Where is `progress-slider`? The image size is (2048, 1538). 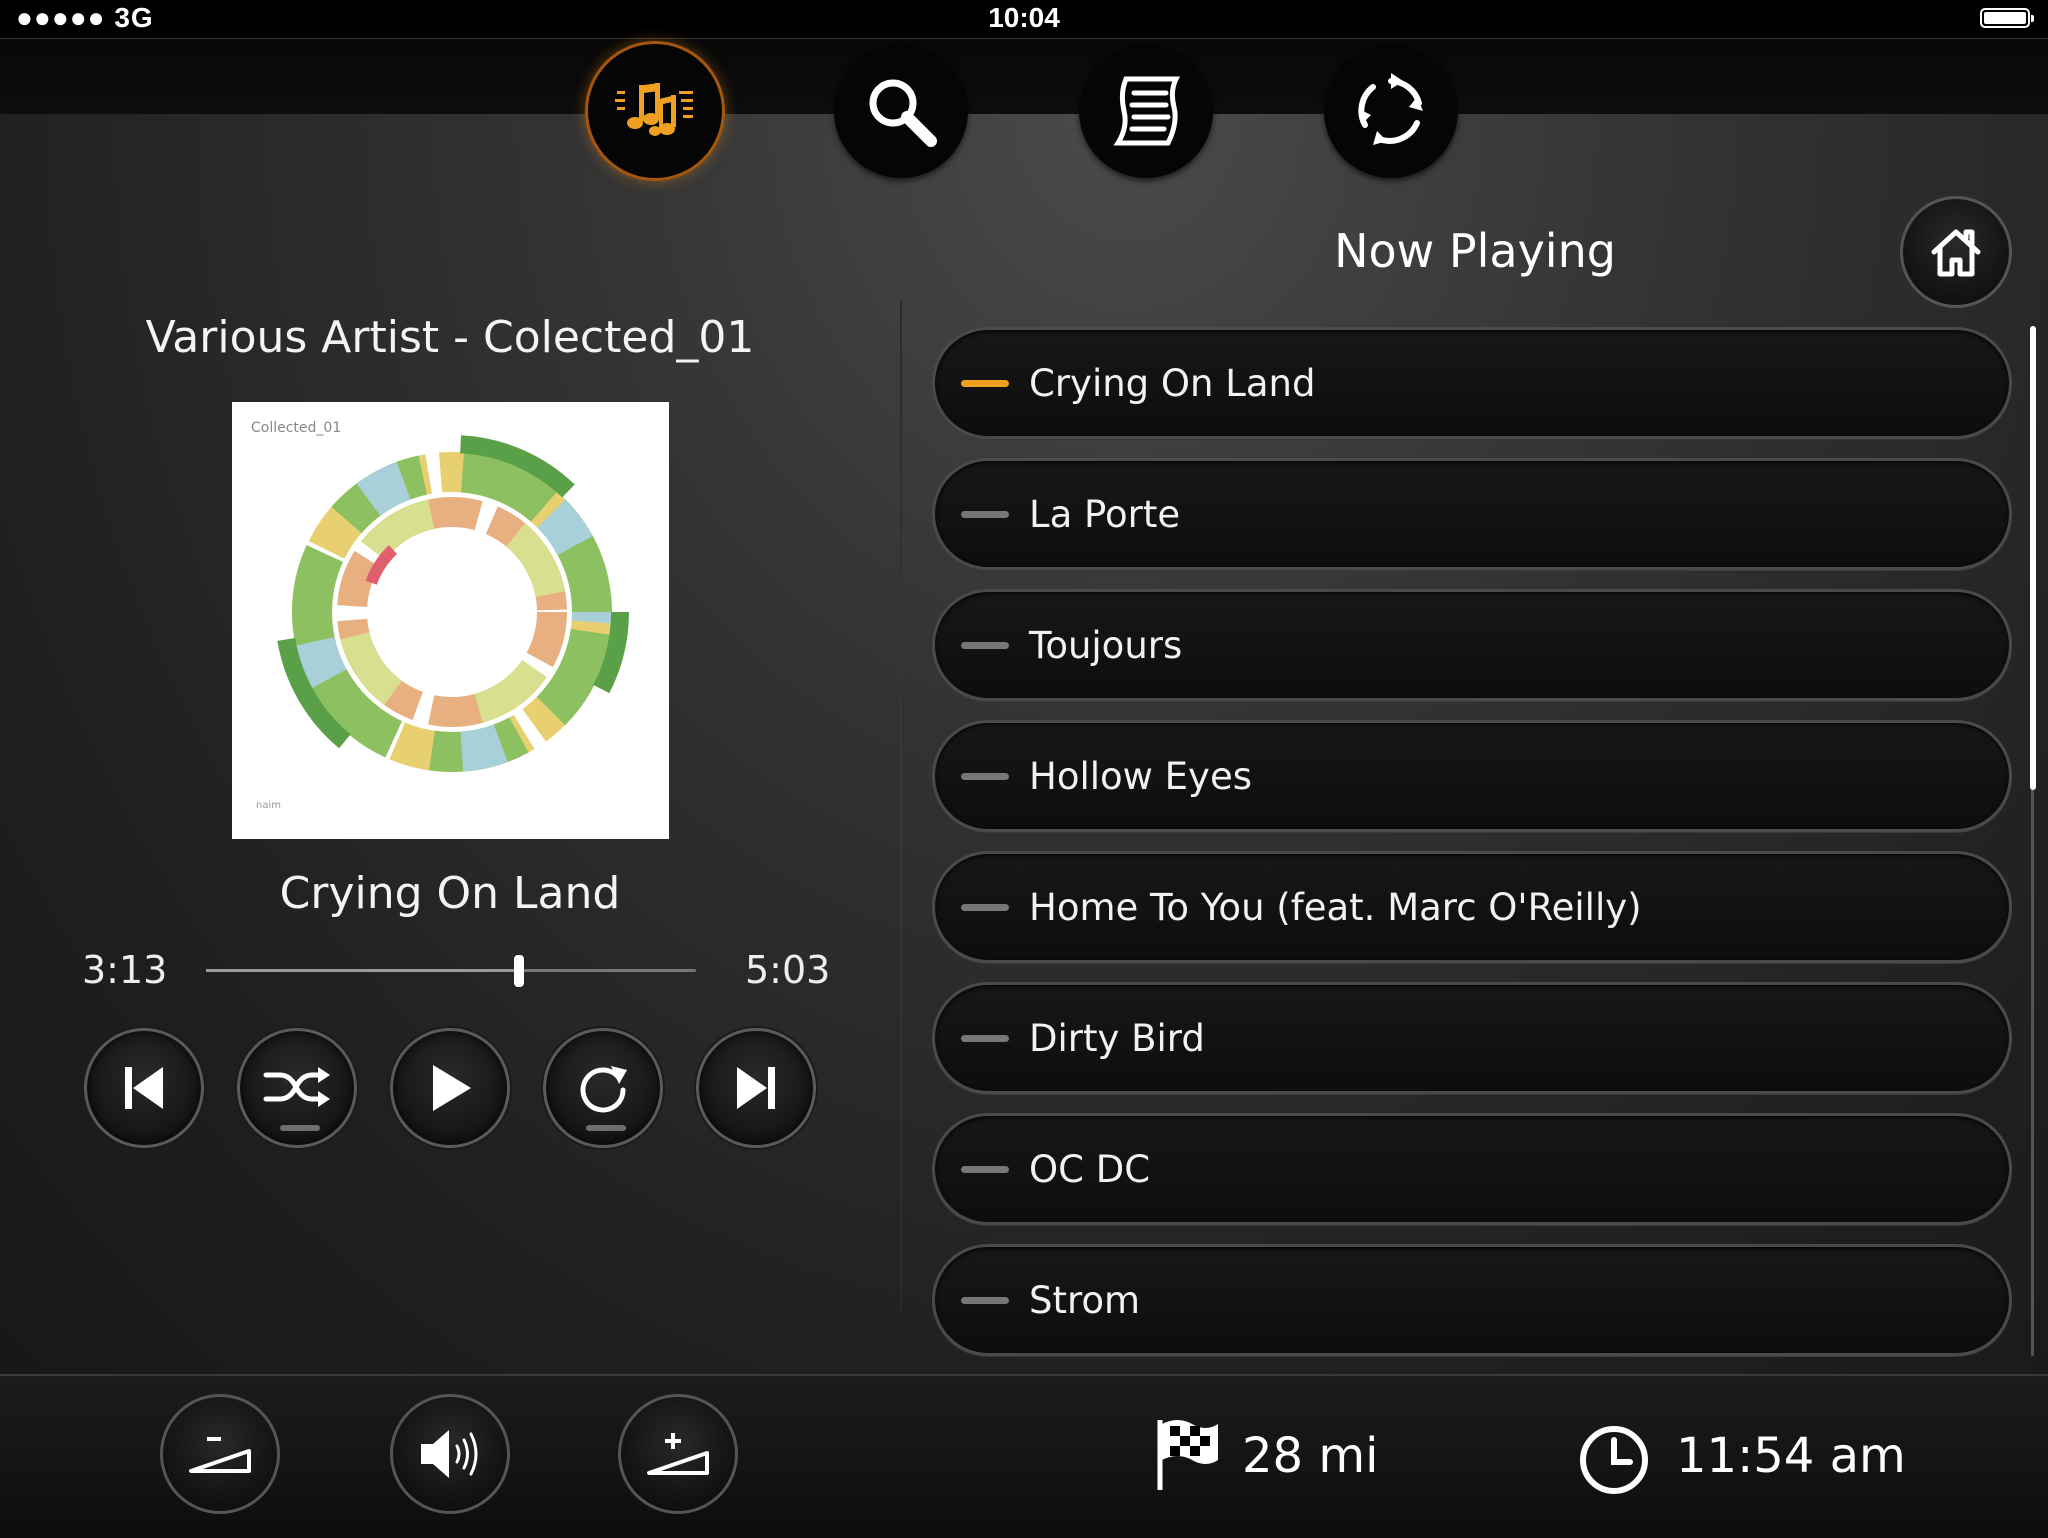
progress-slider is located at coordinates (451, 971).